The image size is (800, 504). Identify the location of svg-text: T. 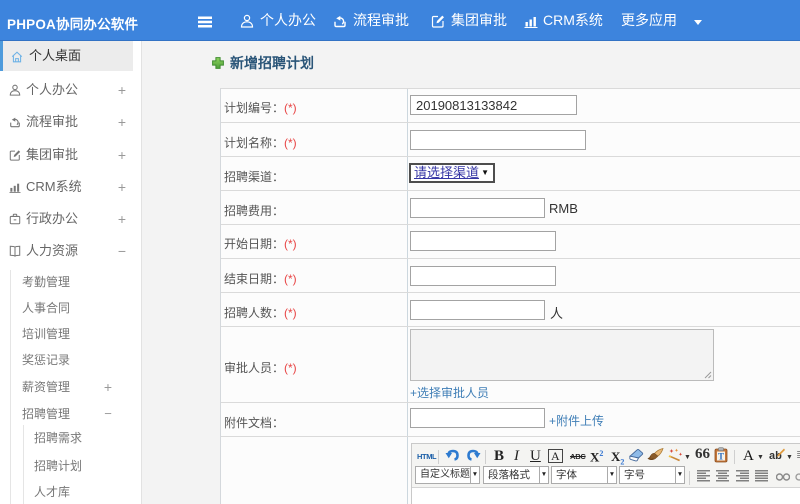
(721, 457).